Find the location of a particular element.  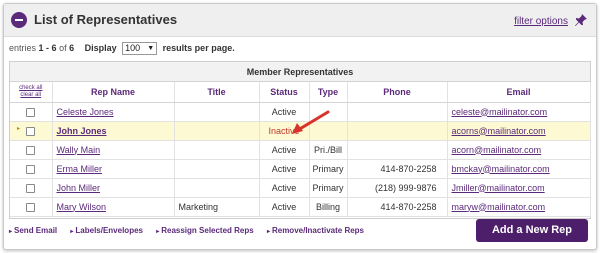

rep-name-link: John Jones is located at coordinates (82, 131).